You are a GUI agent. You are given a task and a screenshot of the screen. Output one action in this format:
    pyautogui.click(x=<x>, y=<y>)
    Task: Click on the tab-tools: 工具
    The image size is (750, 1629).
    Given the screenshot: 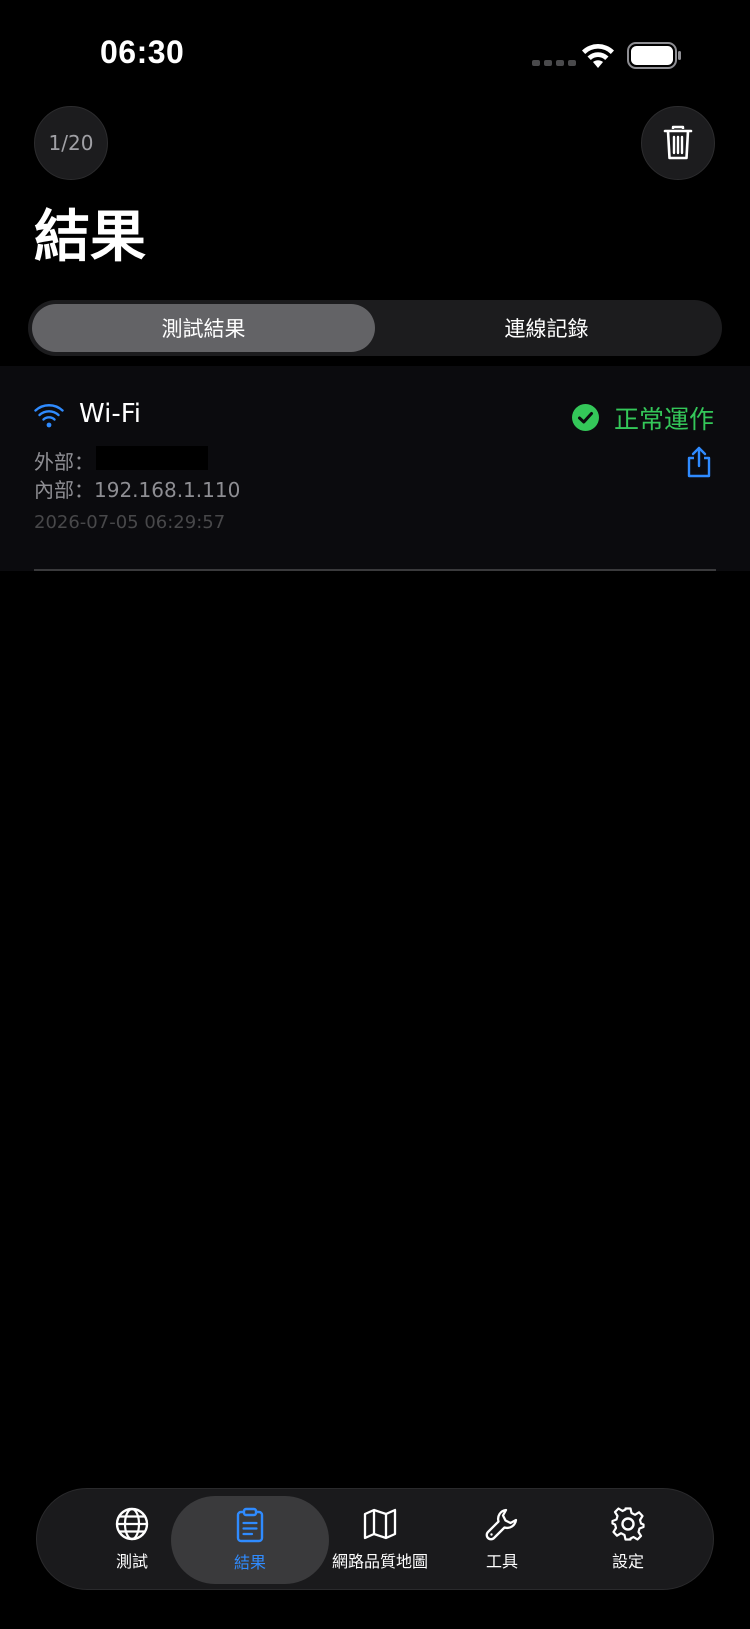 What is the action you would take?
    pyautogui.click(x=502, y=1539)
    